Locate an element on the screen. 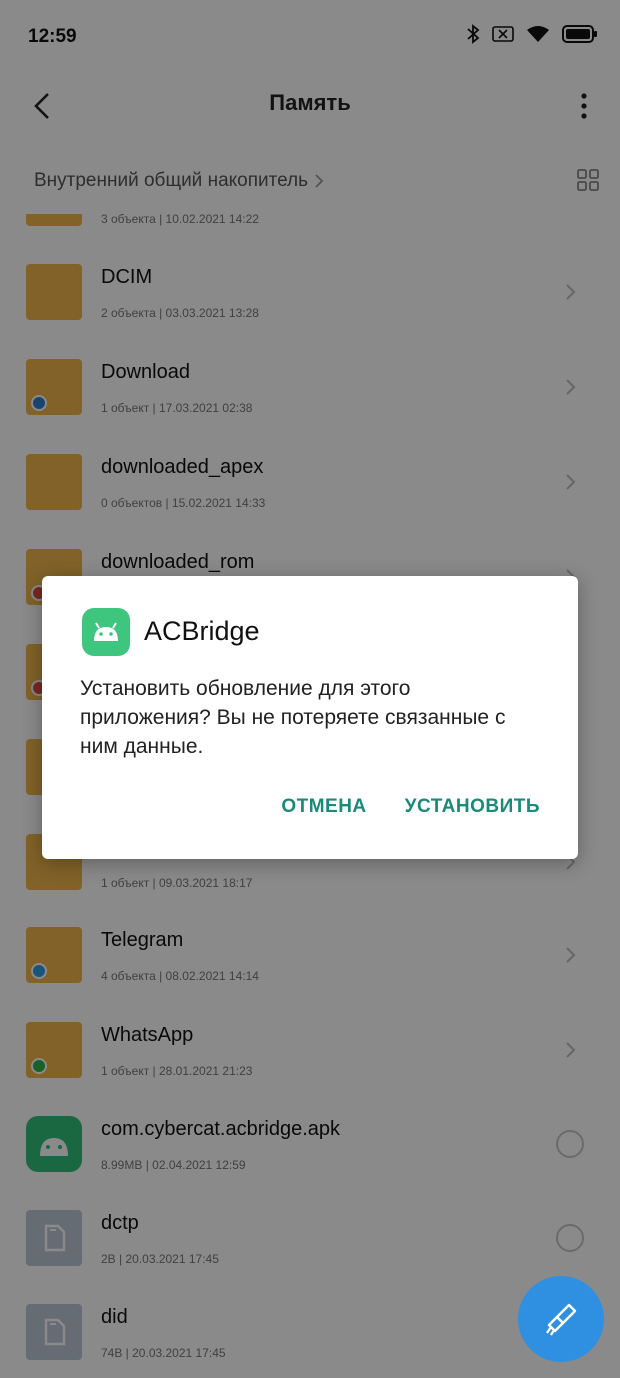 This screenshot has height=1378, width=620. clean-up-fab is located at coordinates (561, 1319).